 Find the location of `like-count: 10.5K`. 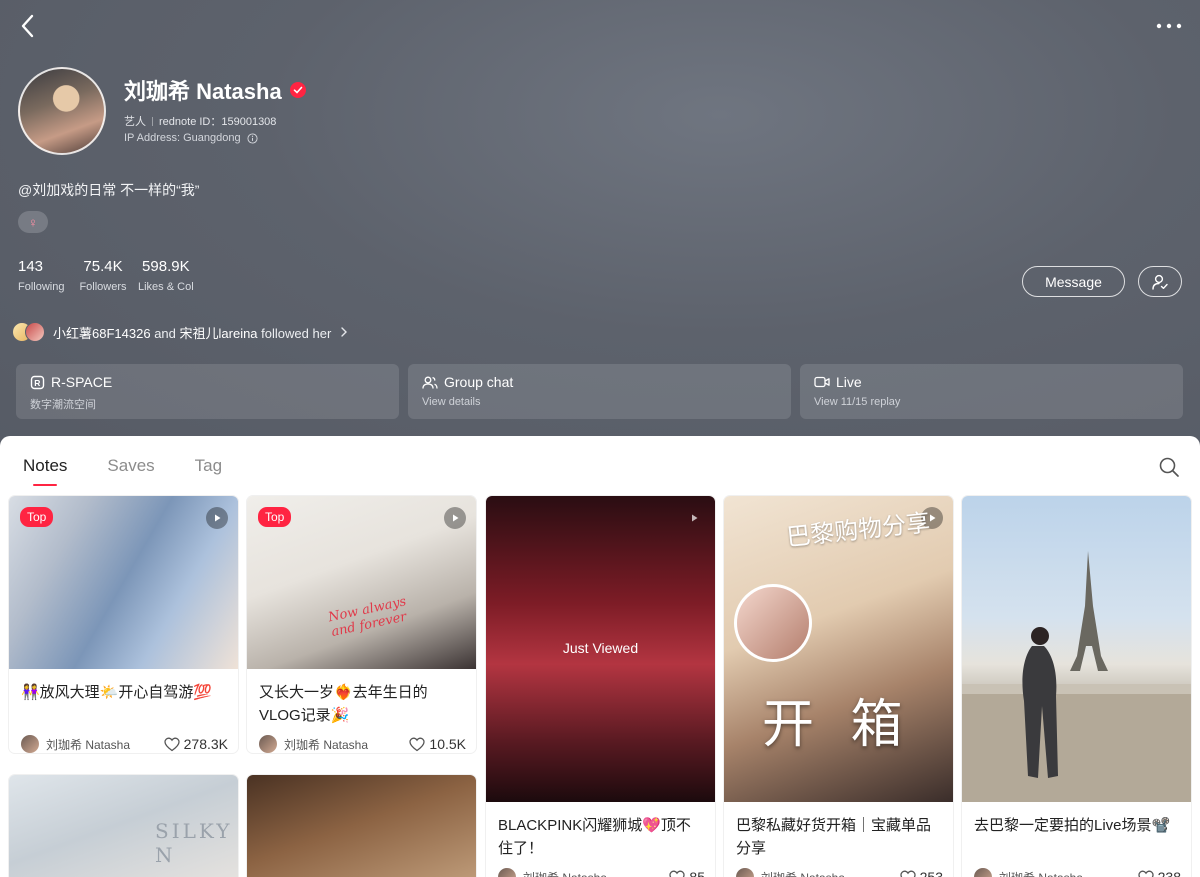

like-count: 10.5K is located at coordinates (447, 744).